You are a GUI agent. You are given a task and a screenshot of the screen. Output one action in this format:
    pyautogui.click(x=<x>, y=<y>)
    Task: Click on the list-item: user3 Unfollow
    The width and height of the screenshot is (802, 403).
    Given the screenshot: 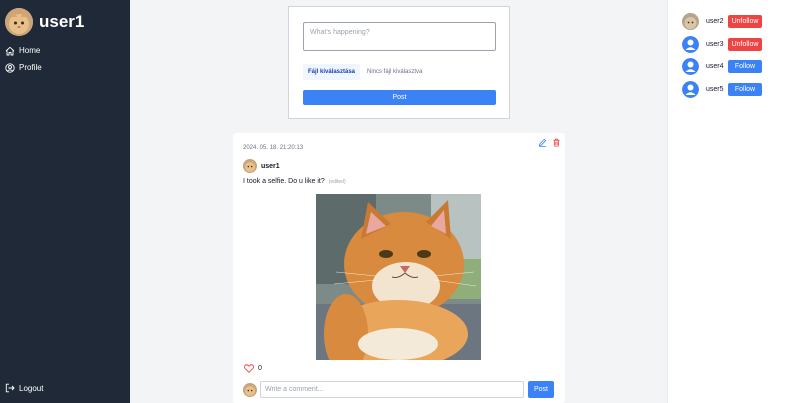 What is the action you would take?
    pyautogui.click(x=722, y=44)
    